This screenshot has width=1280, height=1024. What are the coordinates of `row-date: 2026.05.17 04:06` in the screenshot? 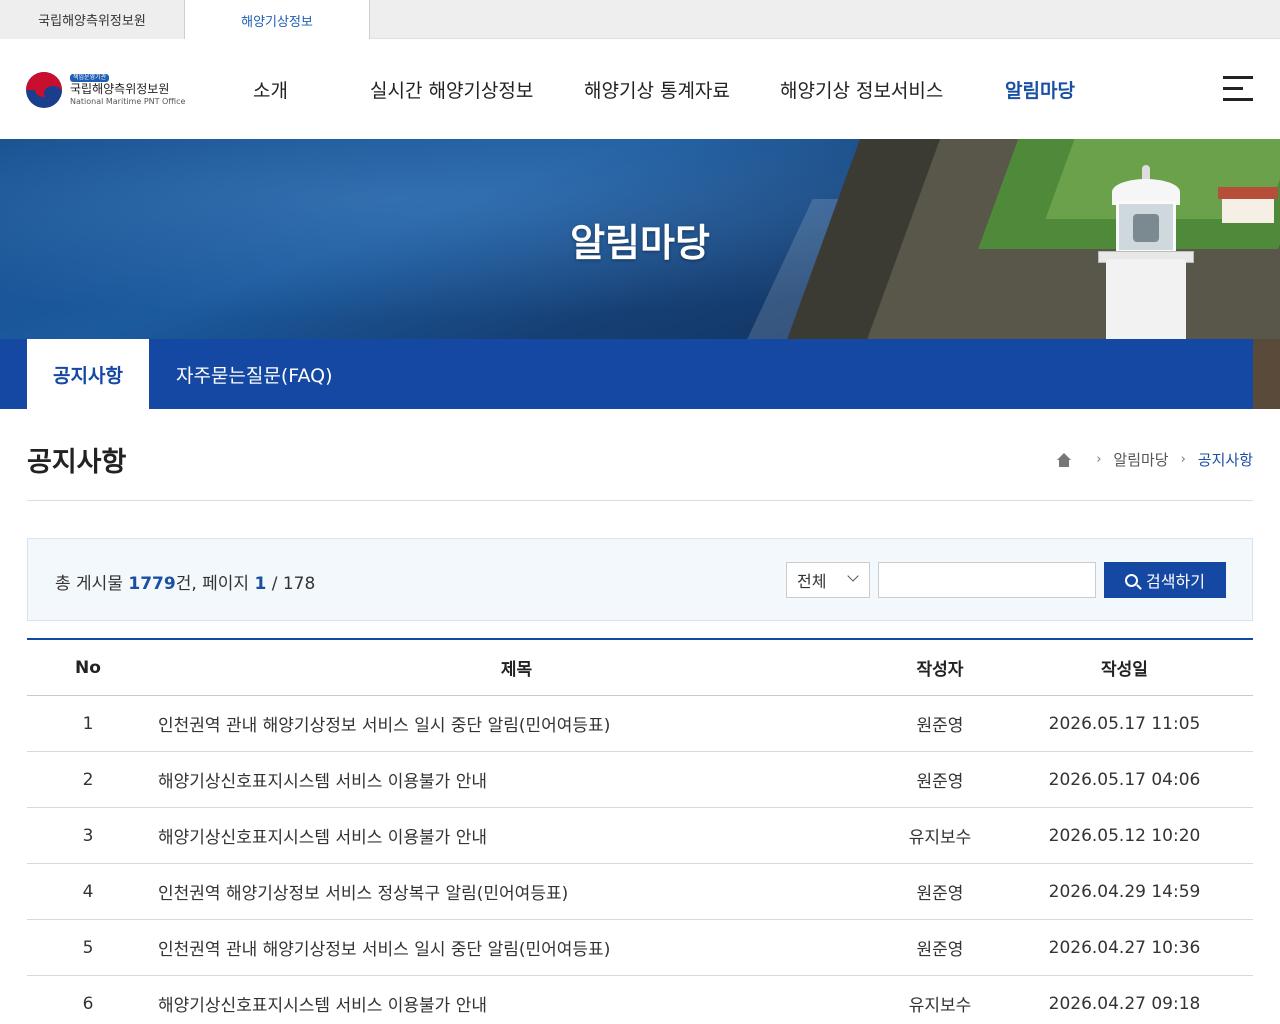 It's located at (1124, 779).